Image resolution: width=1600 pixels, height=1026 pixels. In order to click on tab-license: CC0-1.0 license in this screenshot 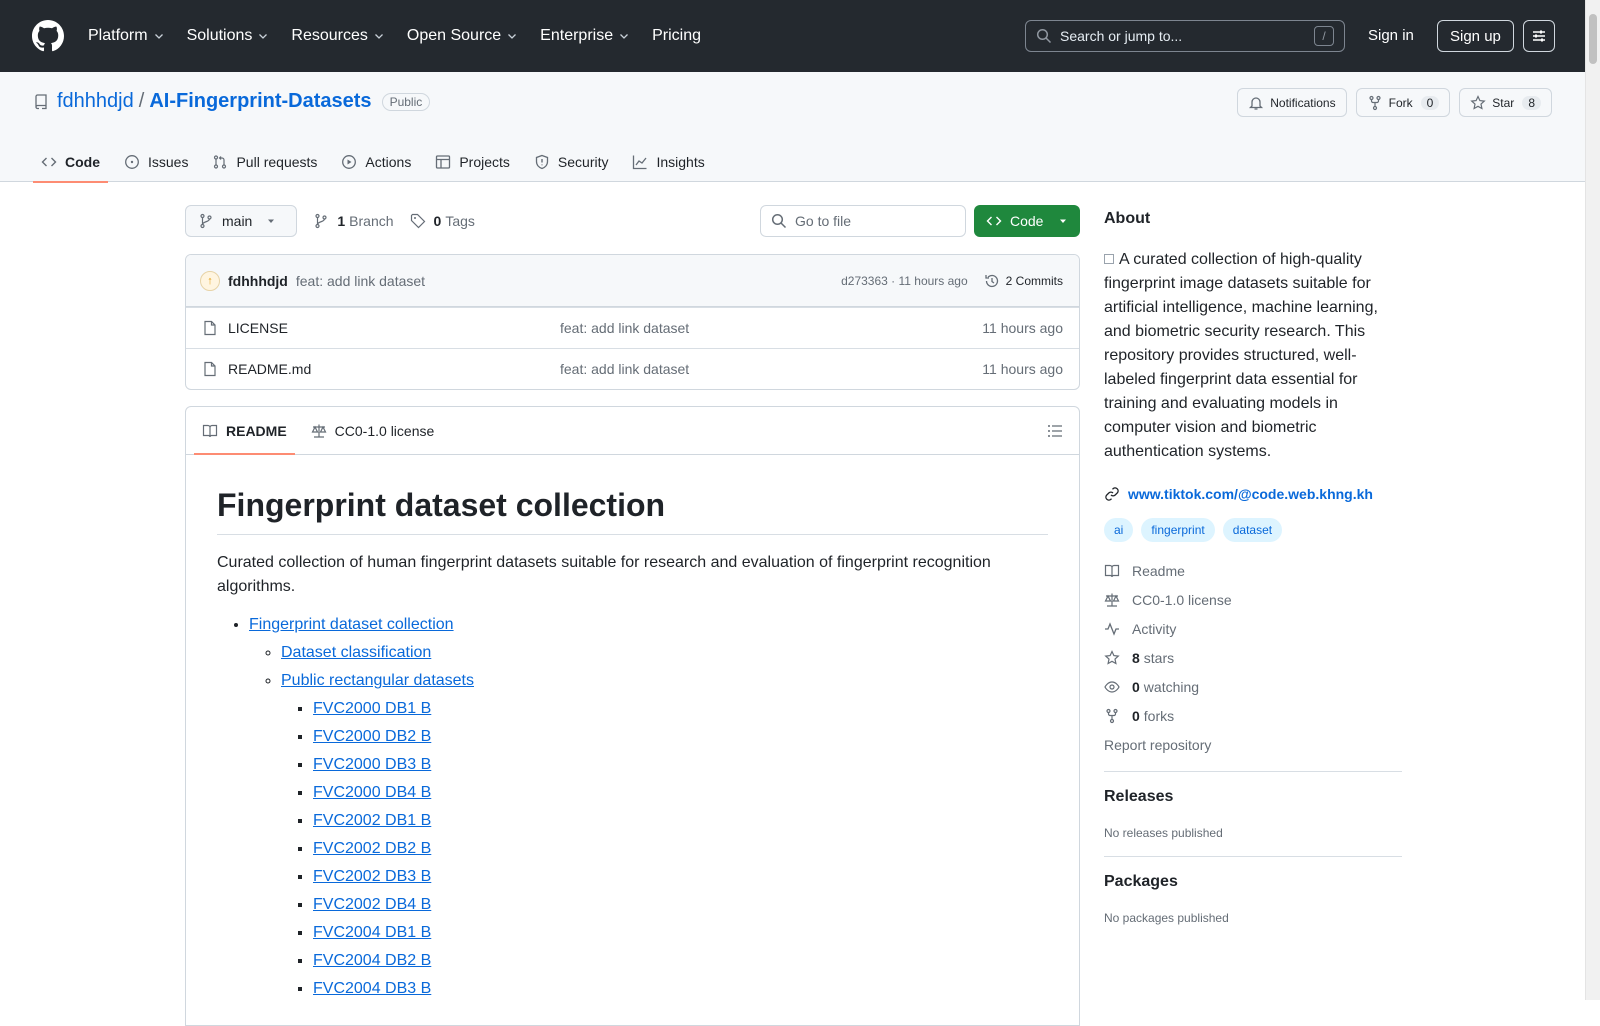, I will do `click(373, 430)`.